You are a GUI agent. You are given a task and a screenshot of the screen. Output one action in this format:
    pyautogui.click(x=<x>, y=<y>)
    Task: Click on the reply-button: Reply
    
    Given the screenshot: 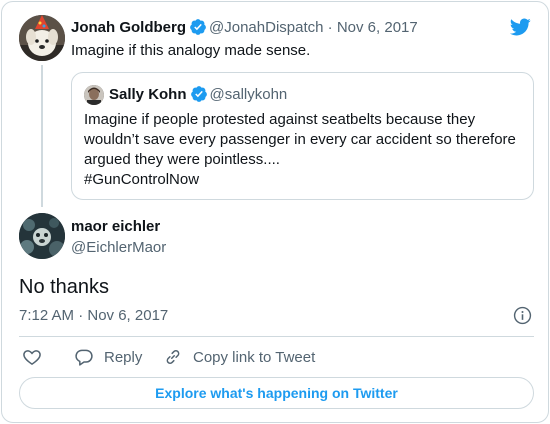 What is the action you would take?
    pyautogui.click(x=108, y=357)
    